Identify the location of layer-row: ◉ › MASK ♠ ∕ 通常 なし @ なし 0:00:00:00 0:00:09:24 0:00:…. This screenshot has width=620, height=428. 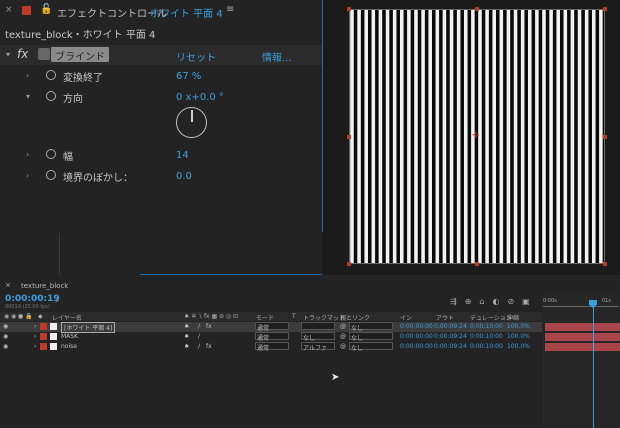
(271, 337).